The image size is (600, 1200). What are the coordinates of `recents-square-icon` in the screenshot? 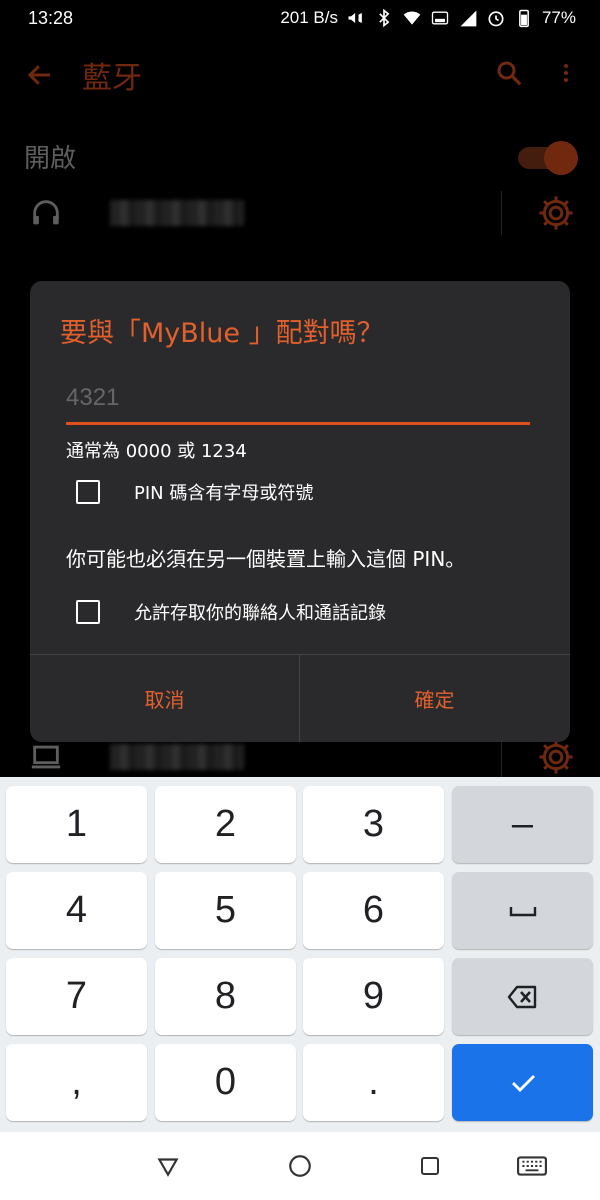 It's located at (430, 1166).